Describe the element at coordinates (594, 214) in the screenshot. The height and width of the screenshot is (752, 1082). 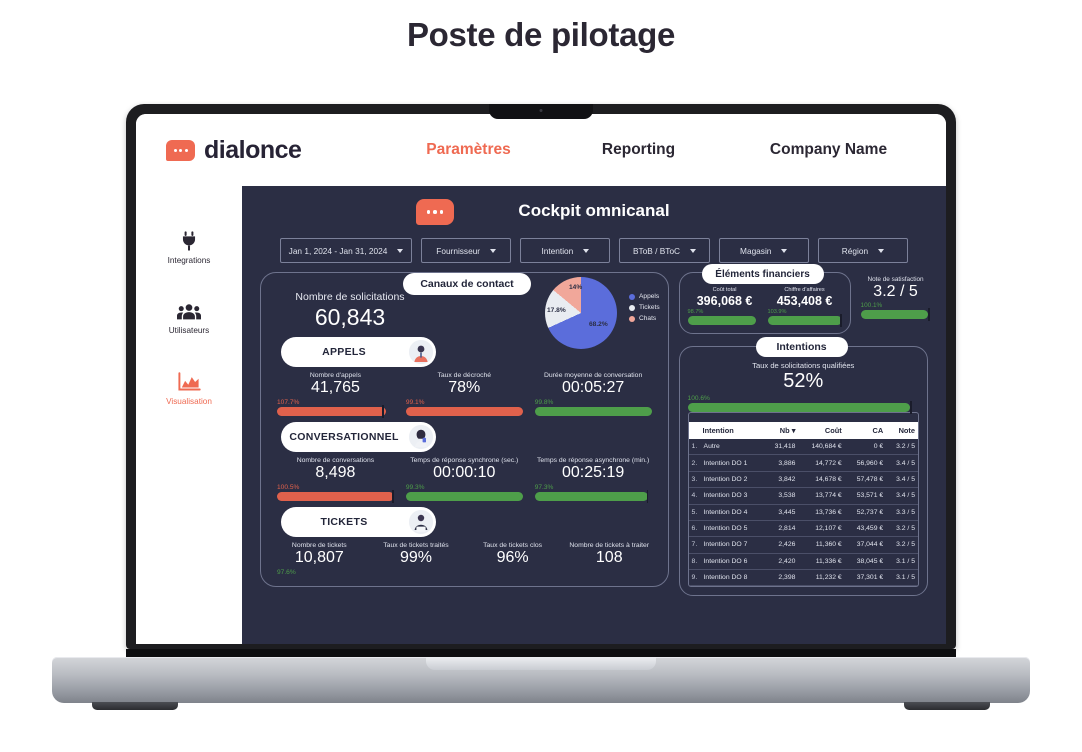
I see `dashboard-header: Cockpit omnicanal` at that location.